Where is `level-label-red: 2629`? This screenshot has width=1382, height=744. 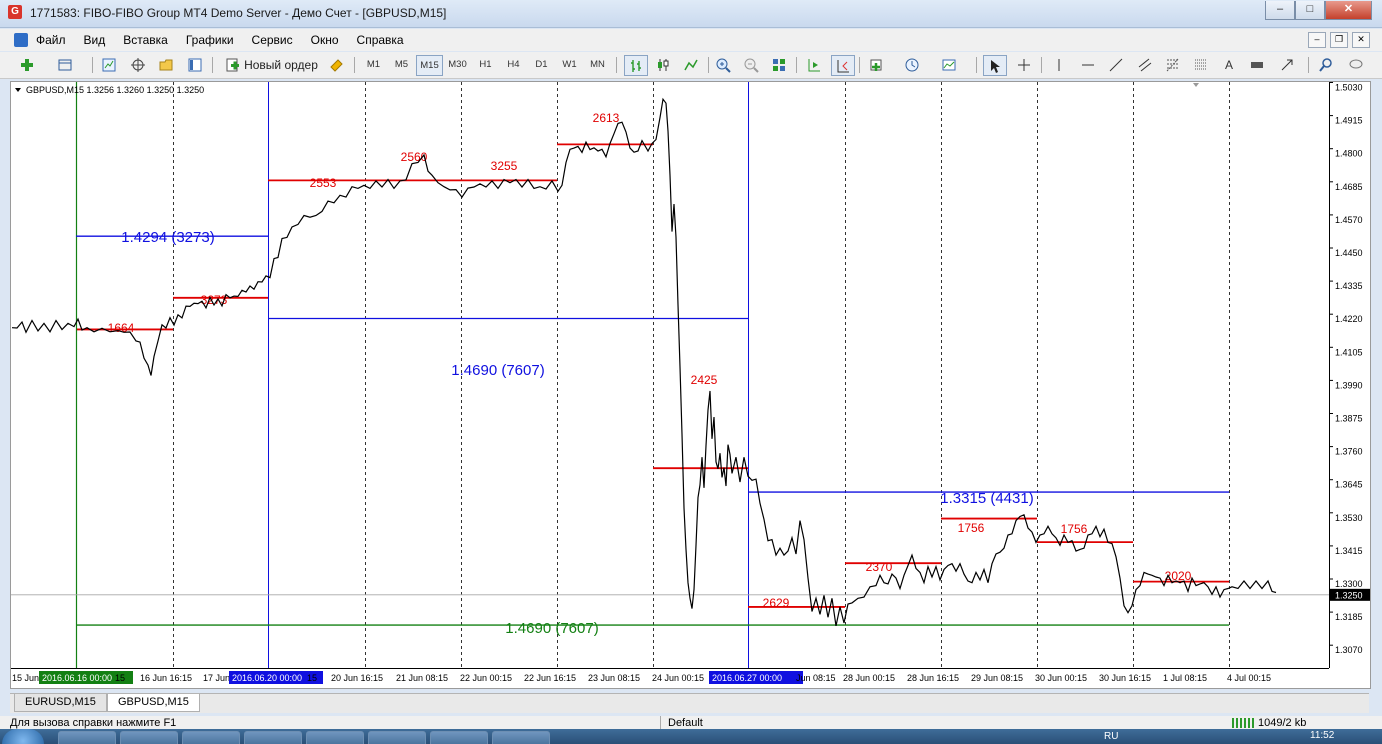
level-label-red: 2629 is located at coordinates (776, 603).